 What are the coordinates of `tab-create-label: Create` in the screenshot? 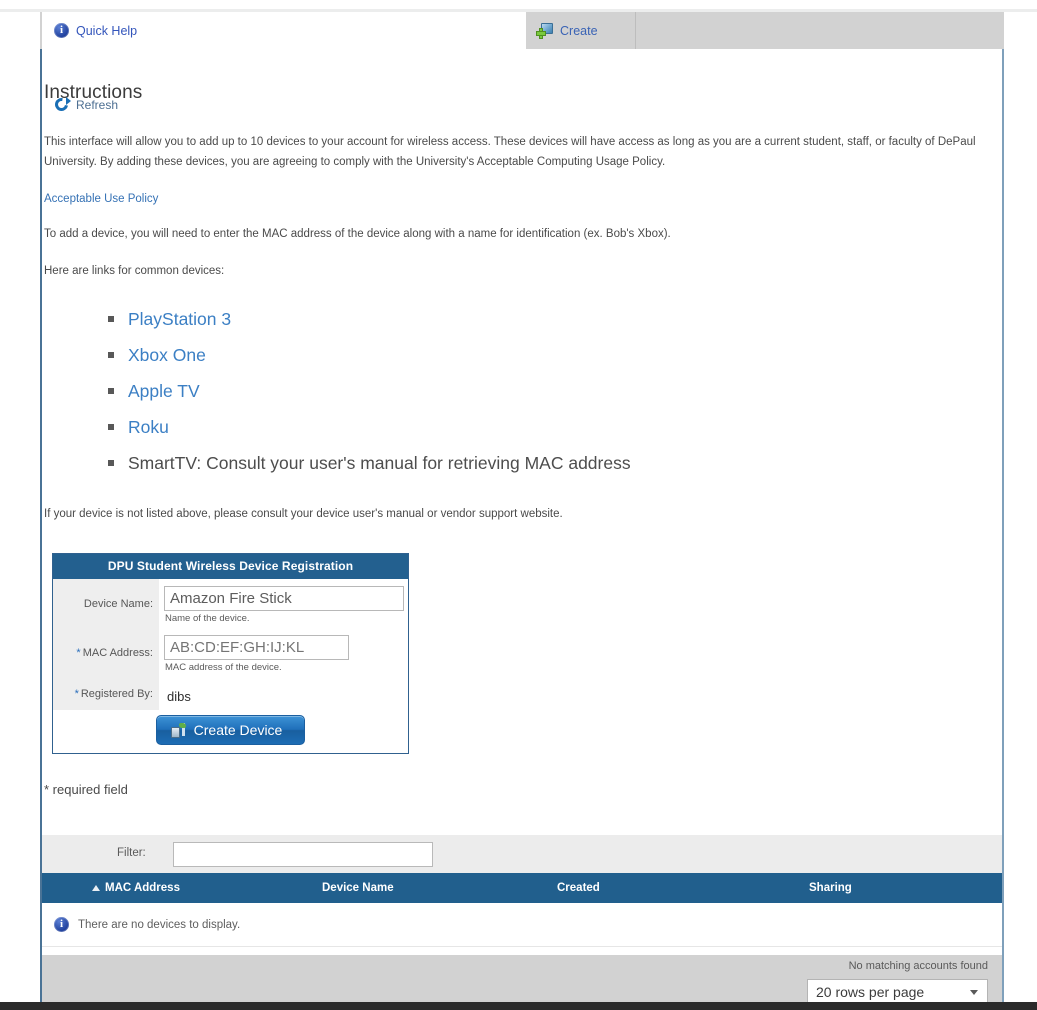 It's located at (579, 30).